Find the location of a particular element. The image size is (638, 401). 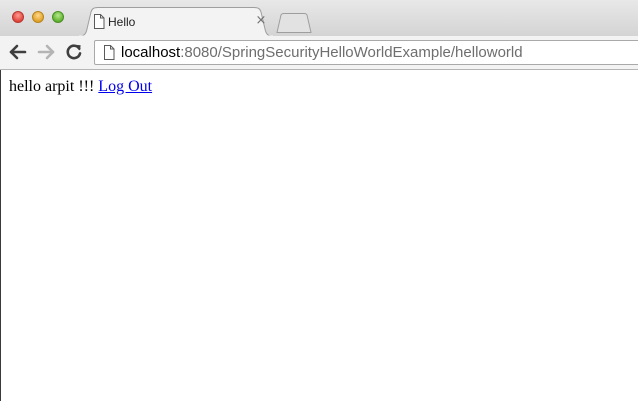

minimize-window-button is located at coordinates (38, 17).